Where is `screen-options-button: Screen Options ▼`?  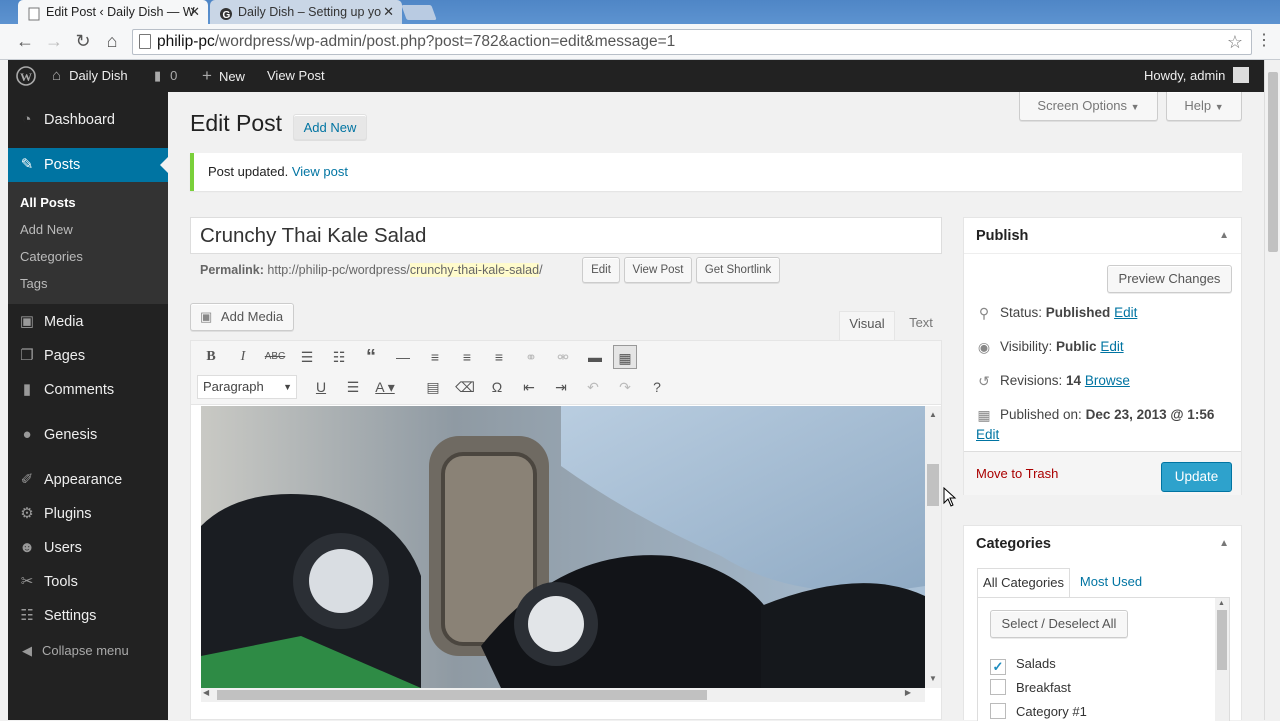
screen-options-button: Screen Options ▼ is located at coordinates (1088, 106).